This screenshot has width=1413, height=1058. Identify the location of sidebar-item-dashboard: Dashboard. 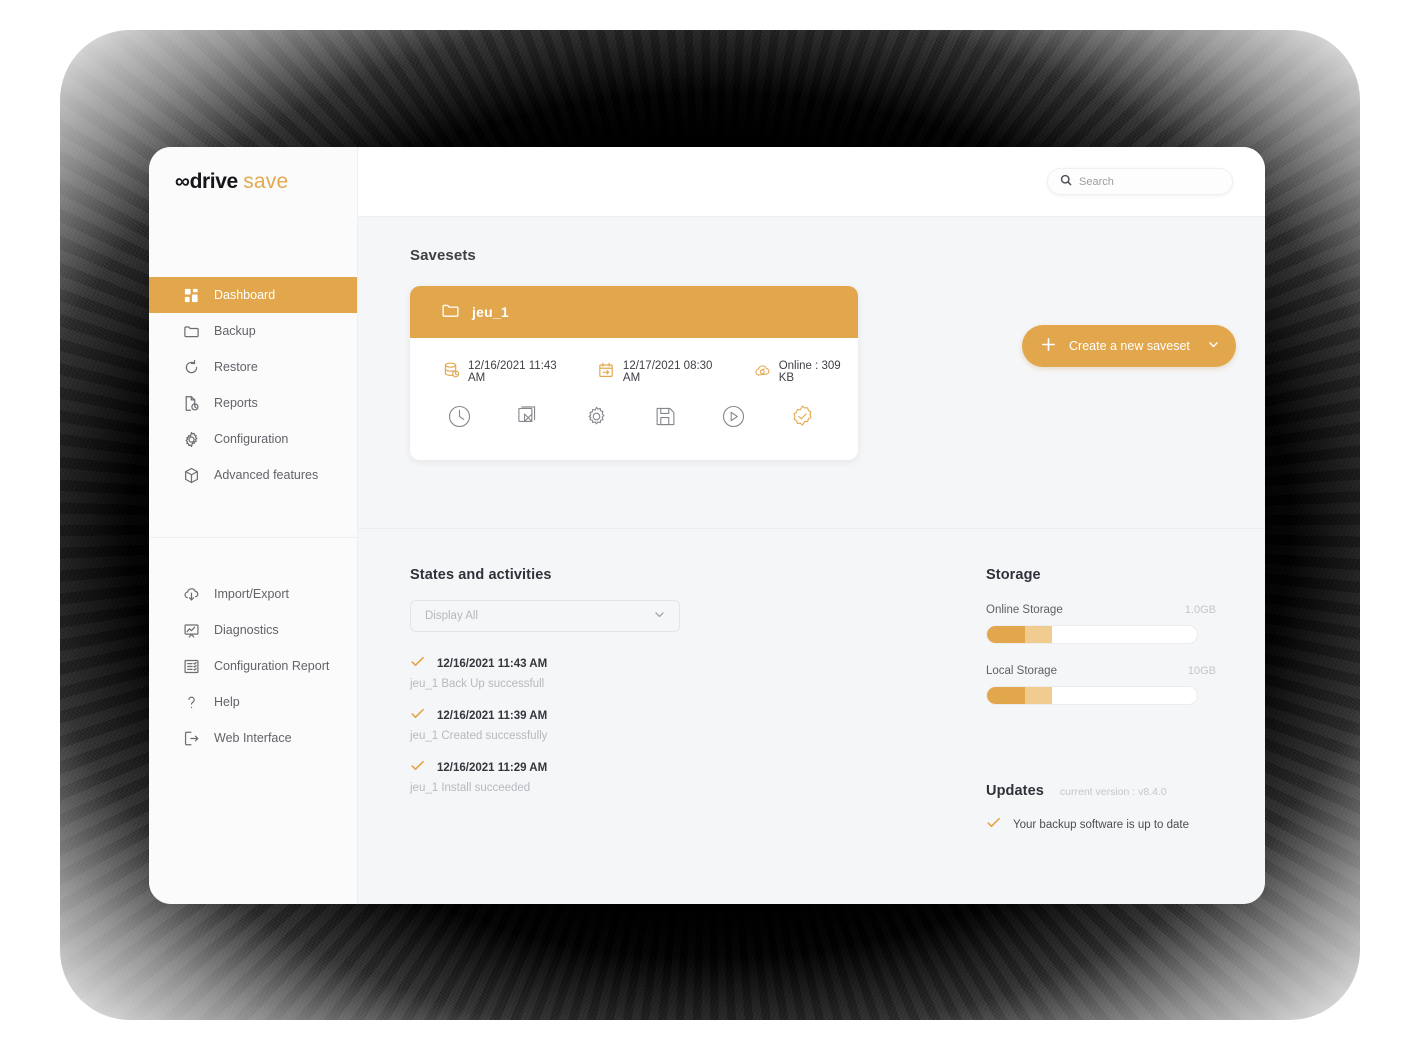
(253, 295).